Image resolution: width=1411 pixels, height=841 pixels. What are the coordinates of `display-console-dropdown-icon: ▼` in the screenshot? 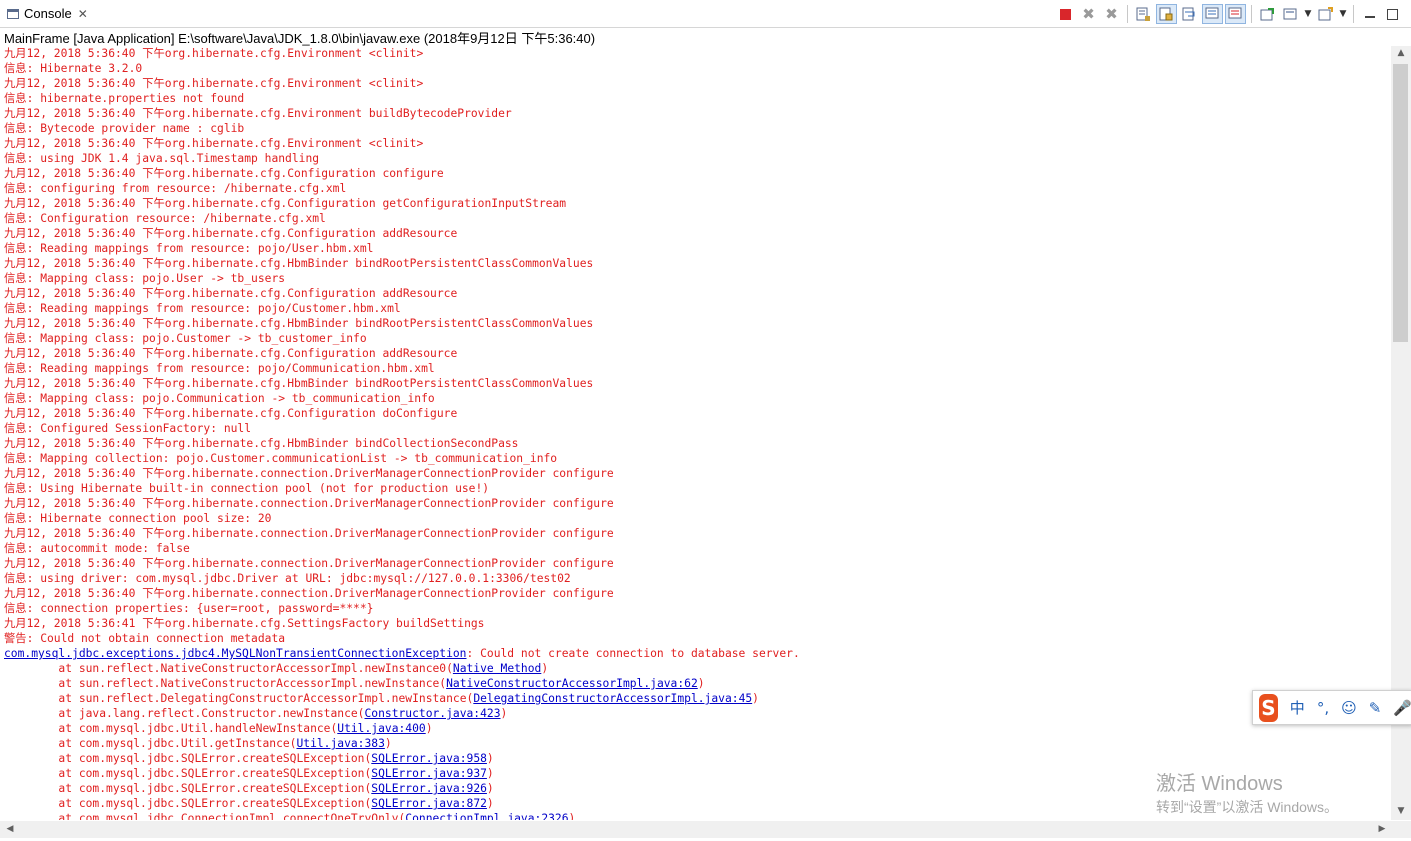 It's located at (1308, 14).